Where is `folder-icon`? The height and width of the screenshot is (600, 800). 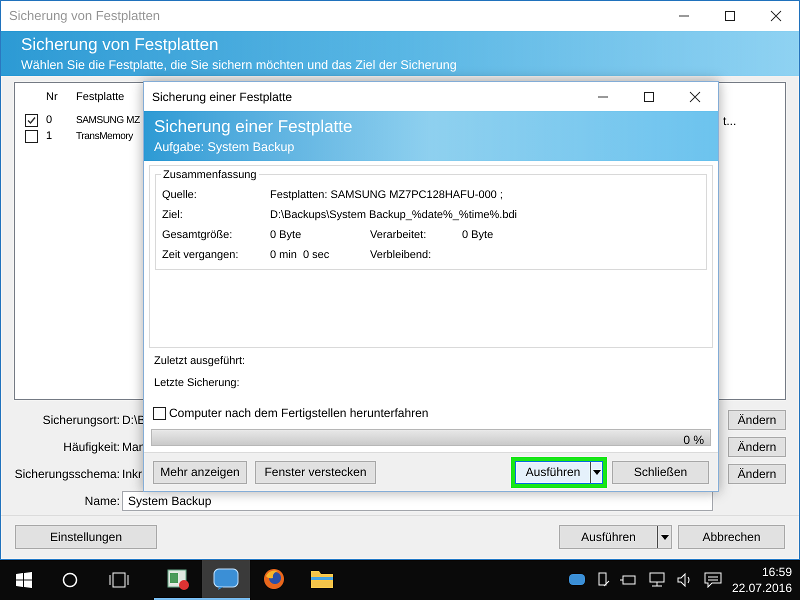 folder-icon is located at coordinates (322, 579).